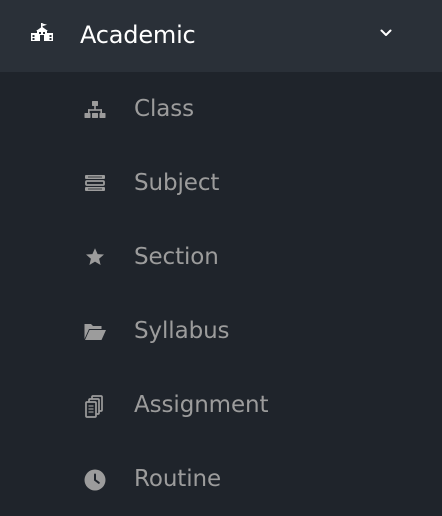 The image size is (442, 516). Describe the element at coordinates (95, 110) in the screenshot. I see `sitemap-icon` at that location.